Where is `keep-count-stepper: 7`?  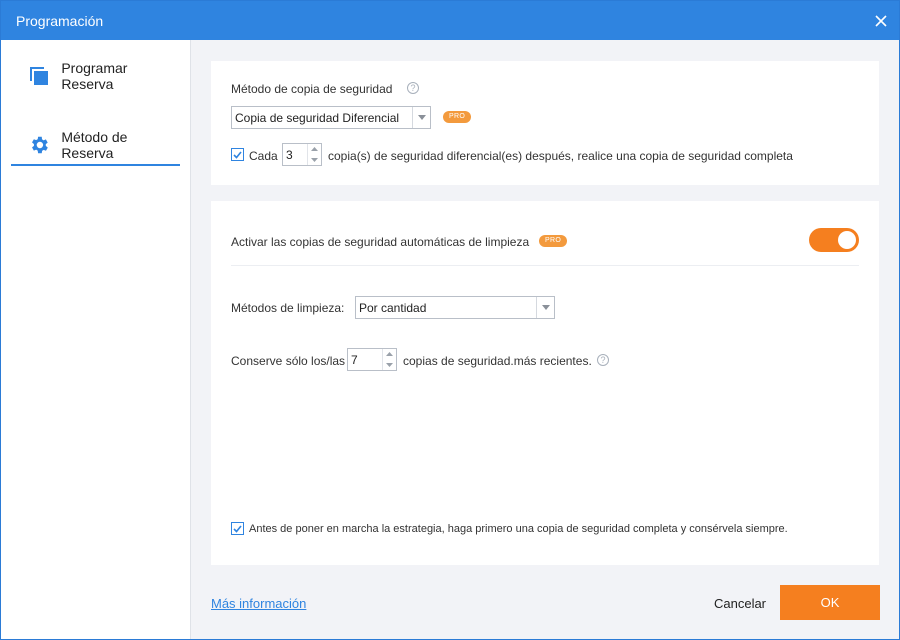 keep-count-stepper: 7 is located at coordinates (372, 359).